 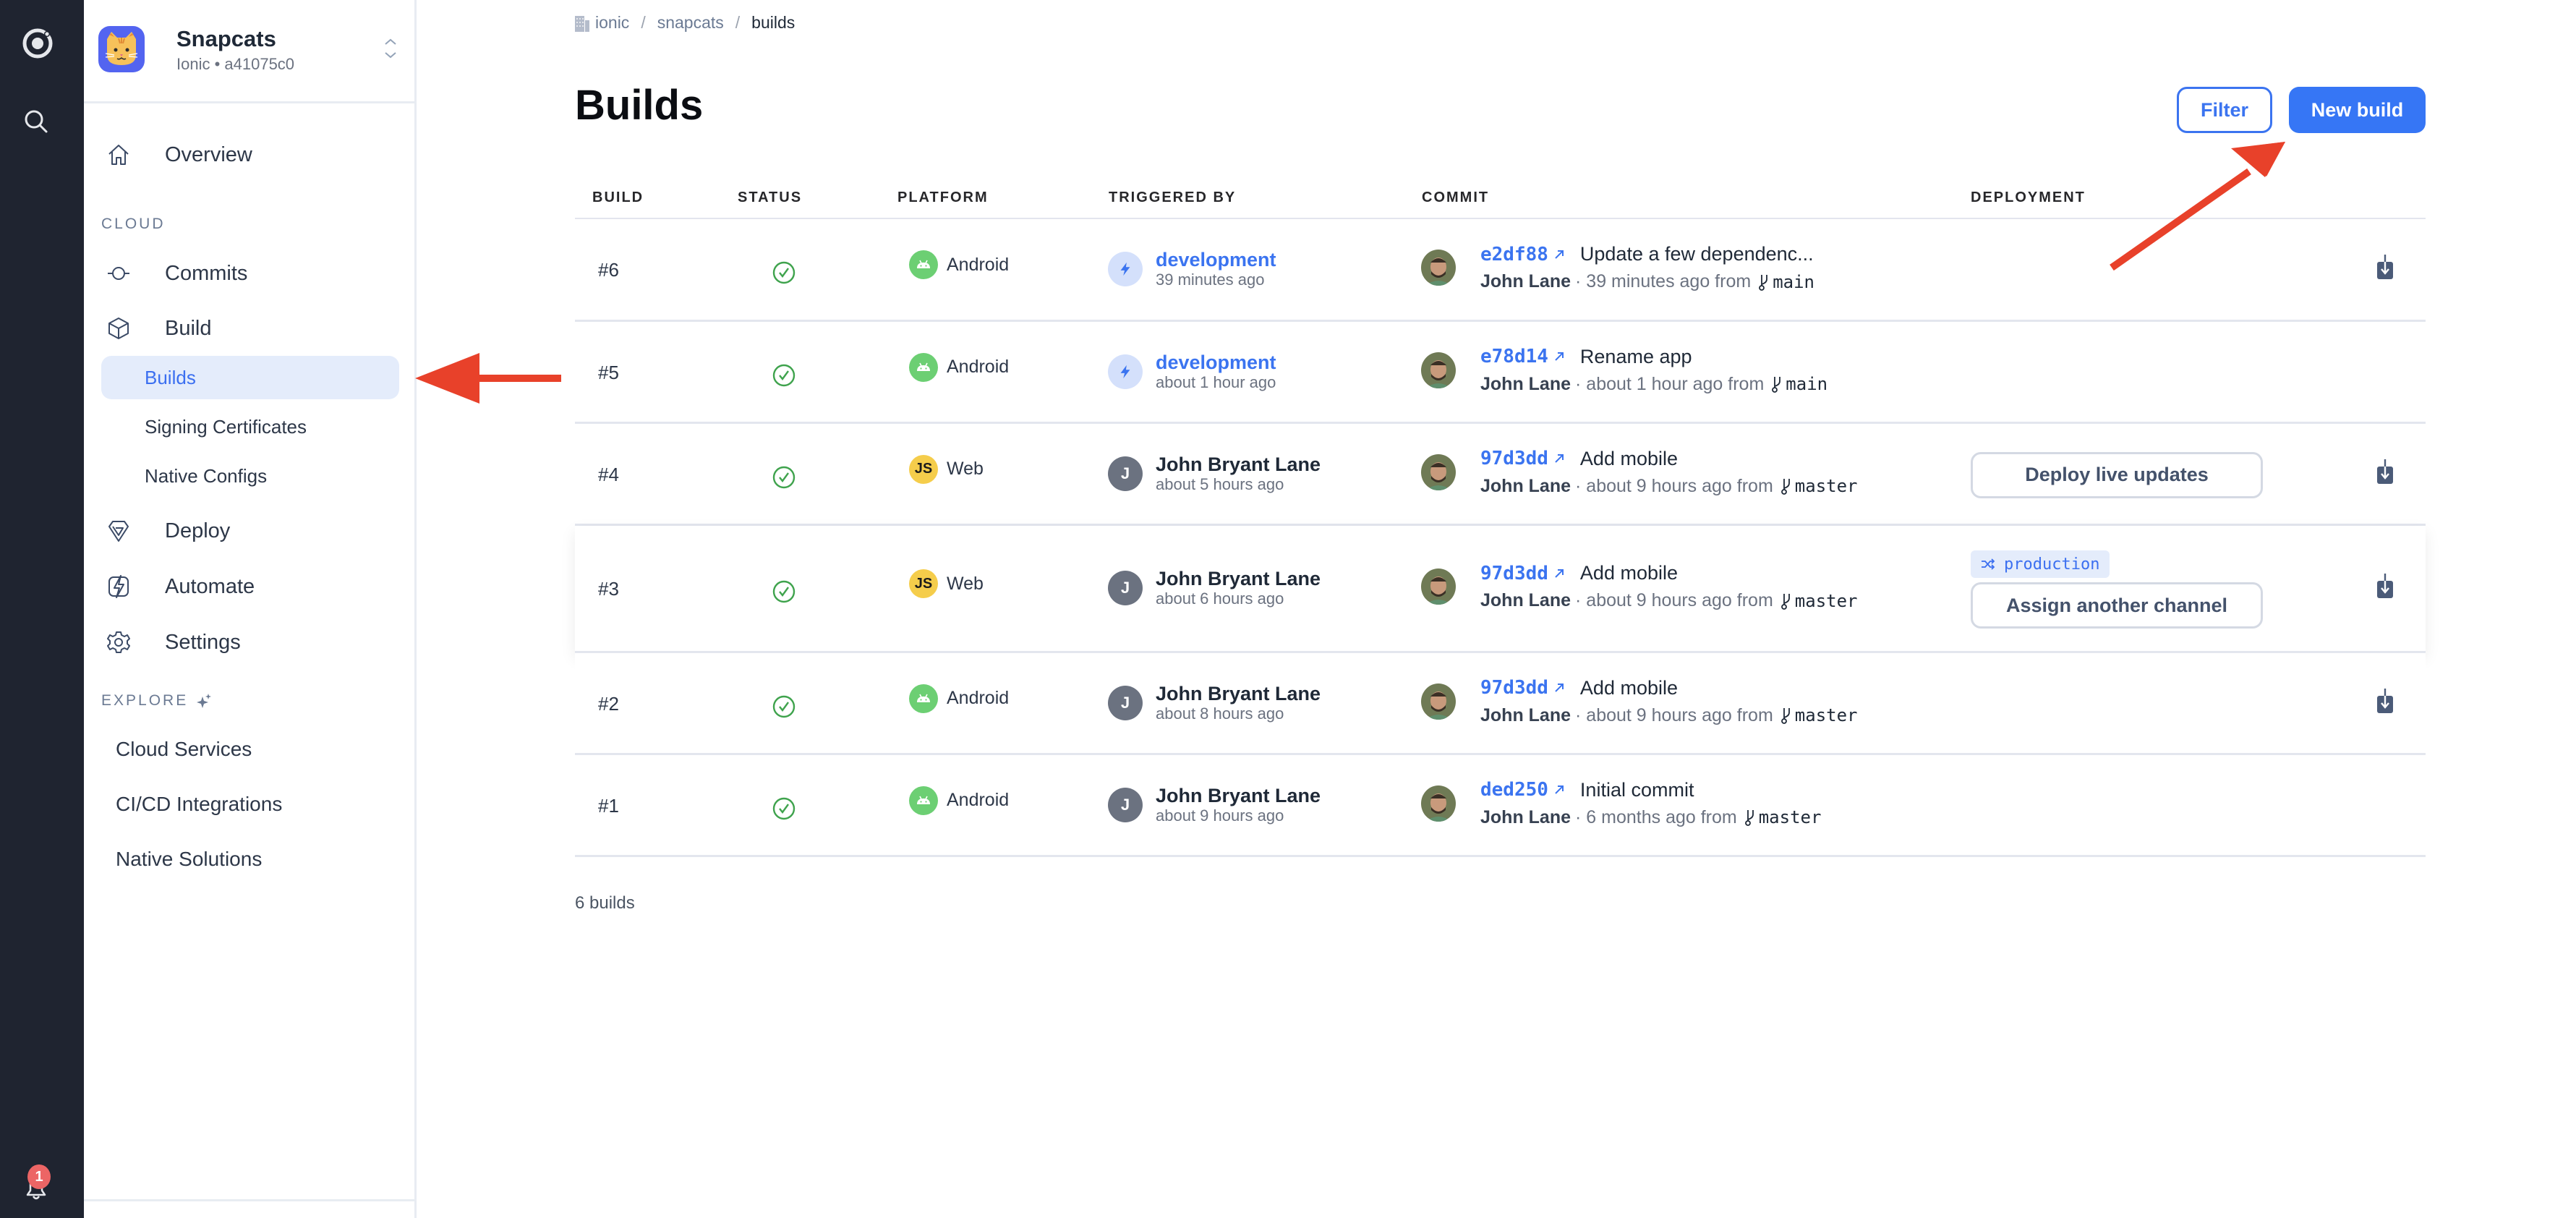 What do you see at coordinates (1807, 384) in the screenshot?
I see `branch-name: main` at bounding box center [1807, 384].